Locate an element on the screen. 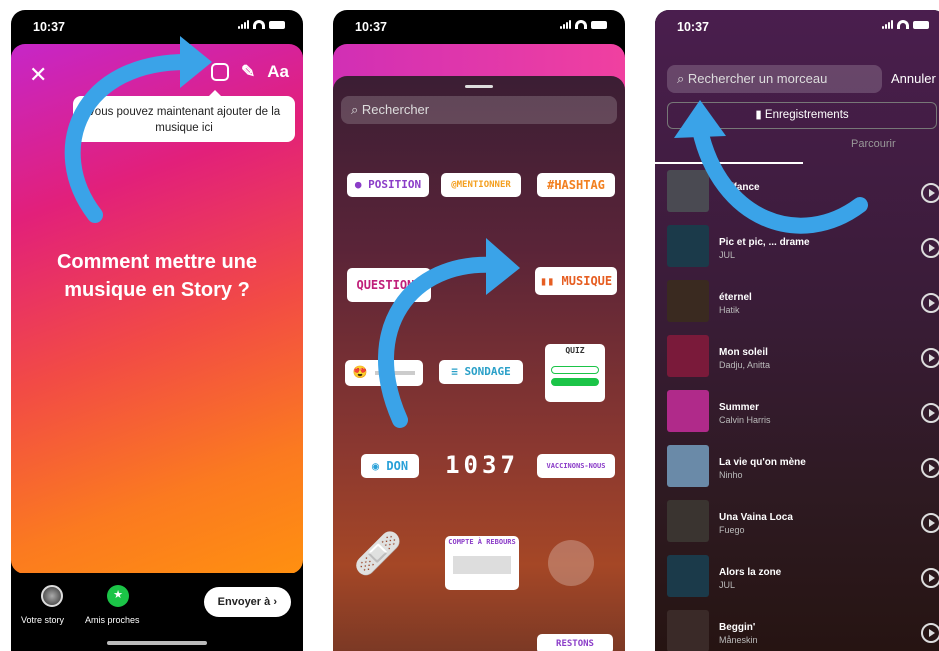  song-artist: Dadju, Anitta is located at coordinates (745, 365).